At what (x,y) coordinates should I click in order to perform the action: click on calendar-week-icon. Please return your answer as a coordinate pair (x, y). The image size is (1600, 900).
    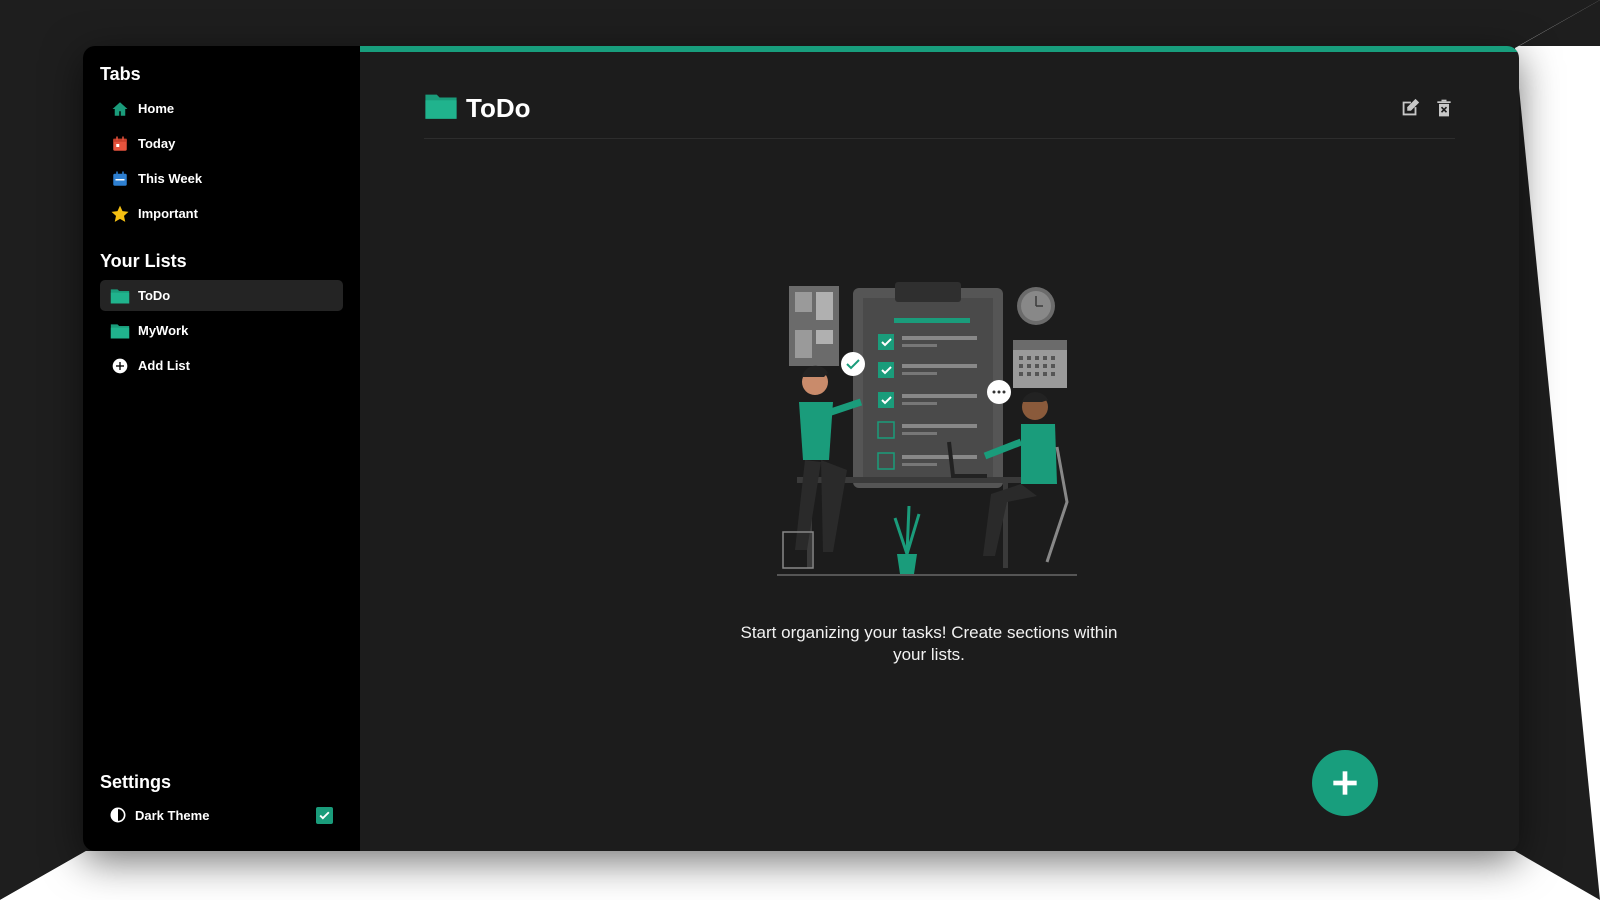
    Looking at the image, I should click on (120, 179).